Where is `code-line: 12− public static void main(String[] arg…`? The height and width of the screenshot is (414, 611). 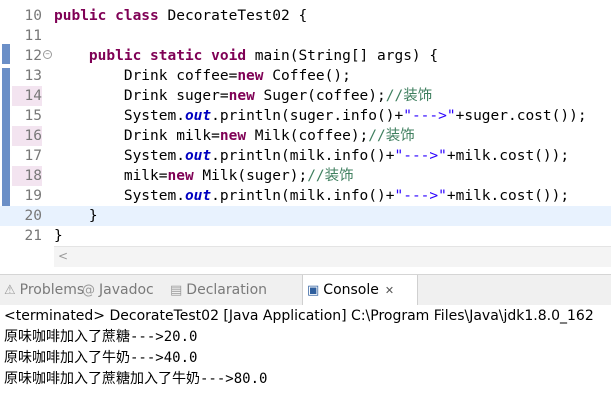 code-line: 12− public static void main(String[] arg… is located at coordinates (305, 56).